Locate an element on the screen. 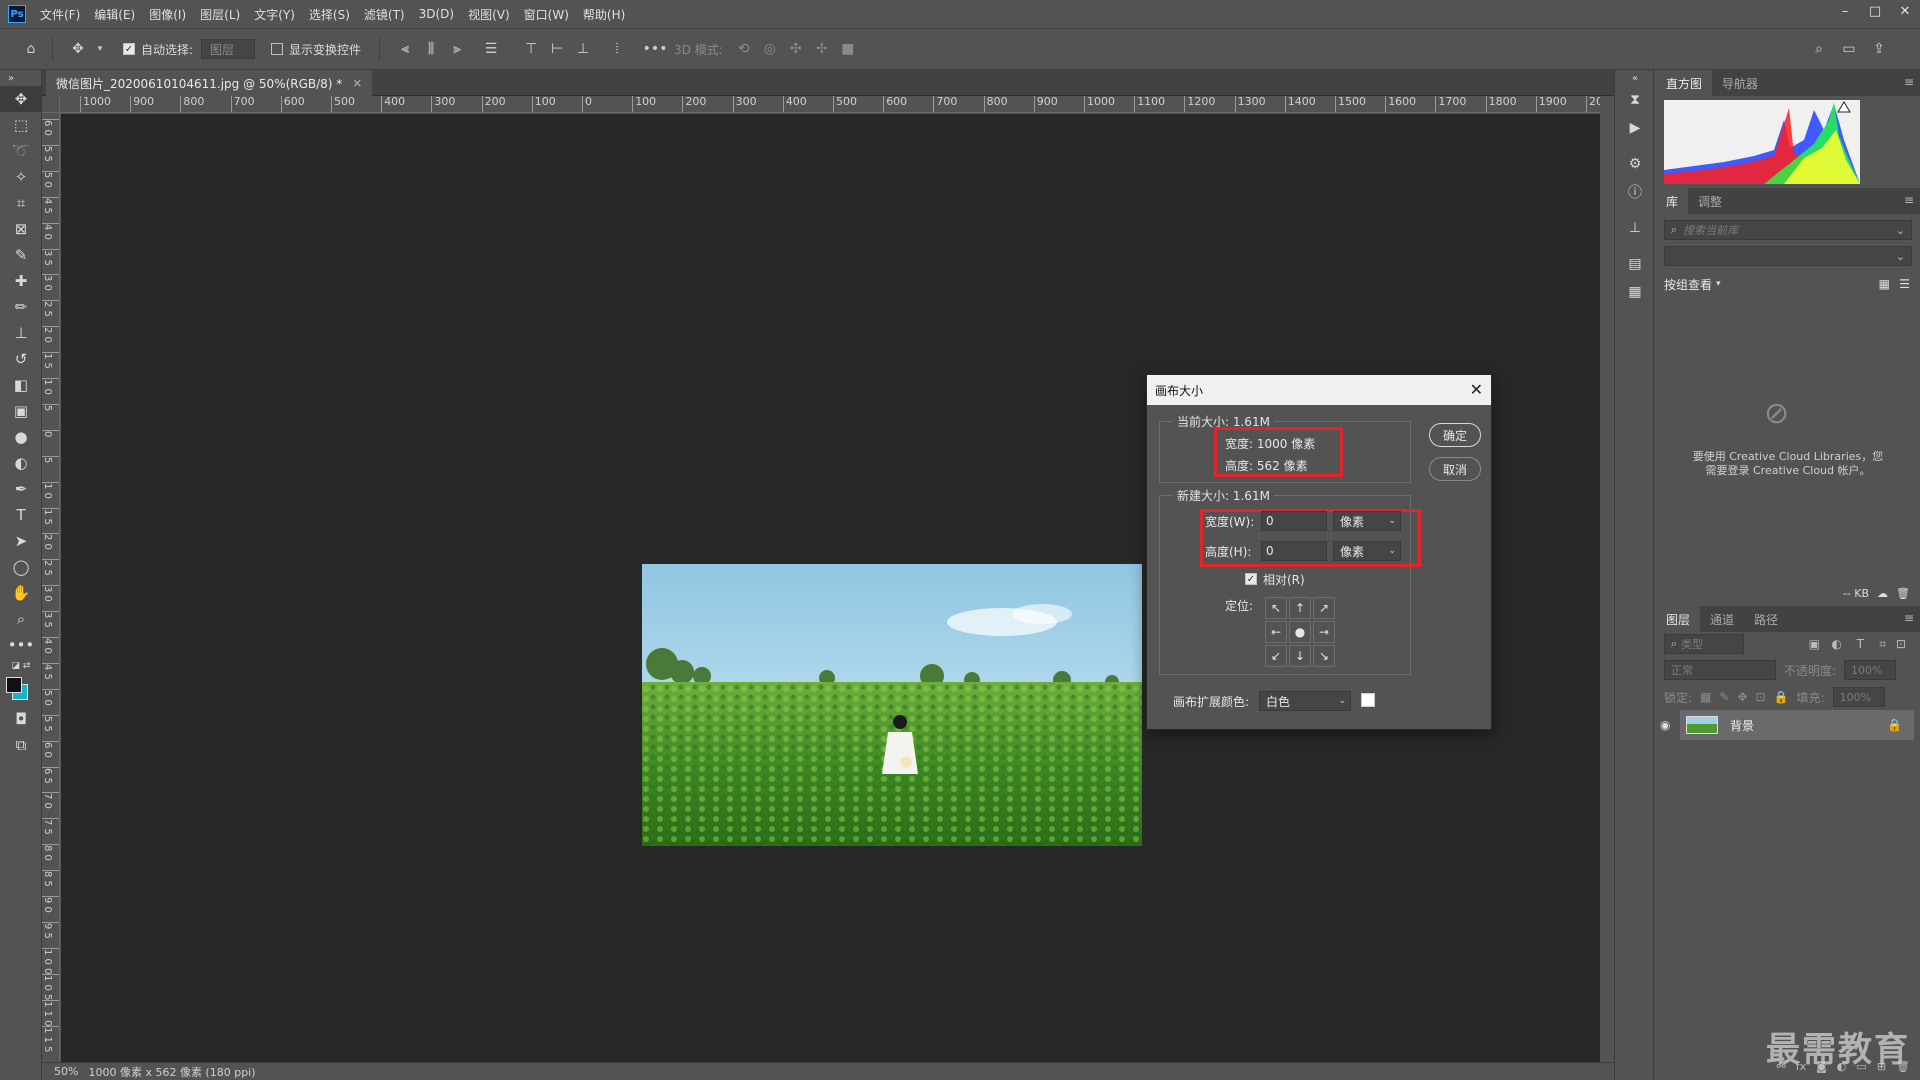 The height and width of the screenshot is (1080, 1920). align-bottom-icon: ⊥ is located at coordinates (583, 49).